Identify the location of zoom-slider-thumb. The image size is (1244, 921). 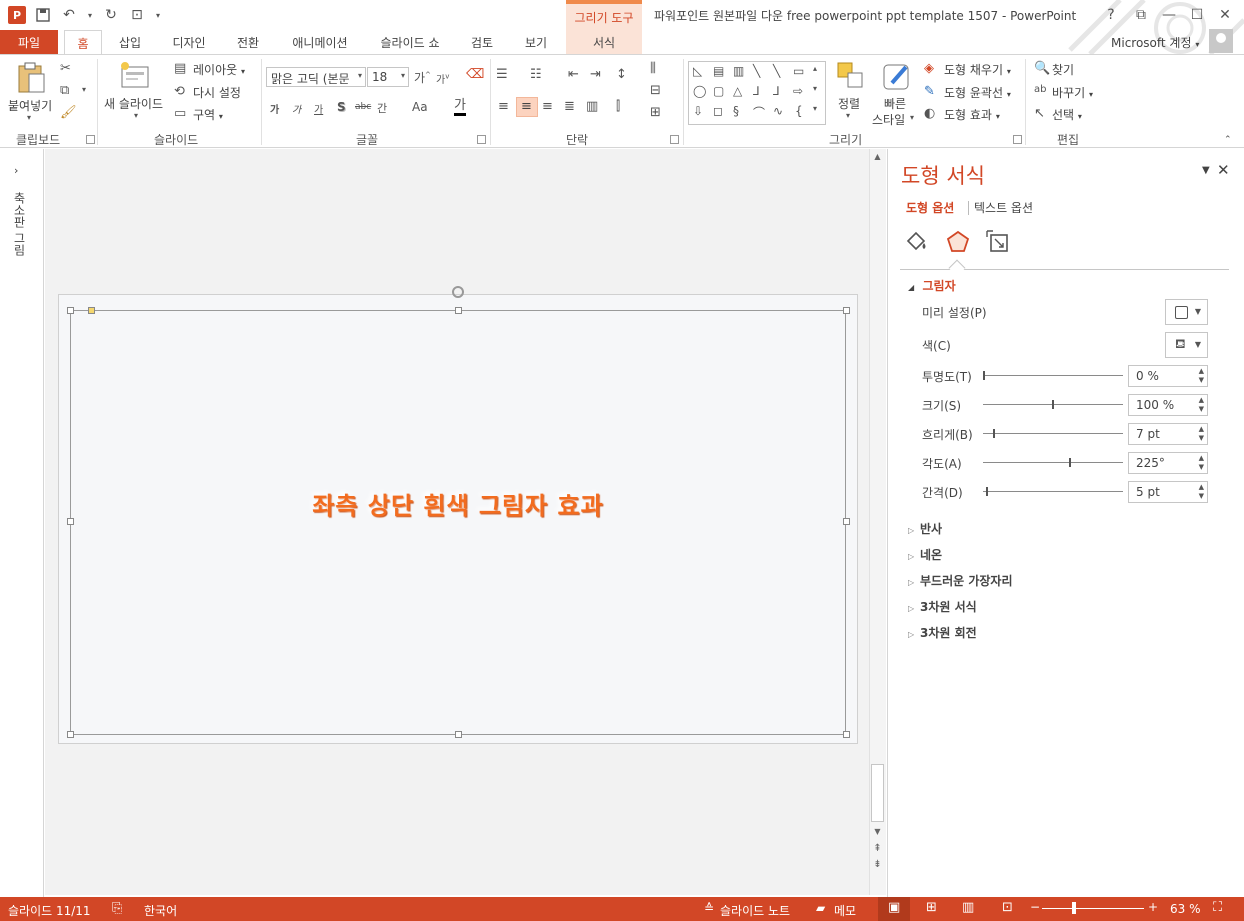
(1074, 908).